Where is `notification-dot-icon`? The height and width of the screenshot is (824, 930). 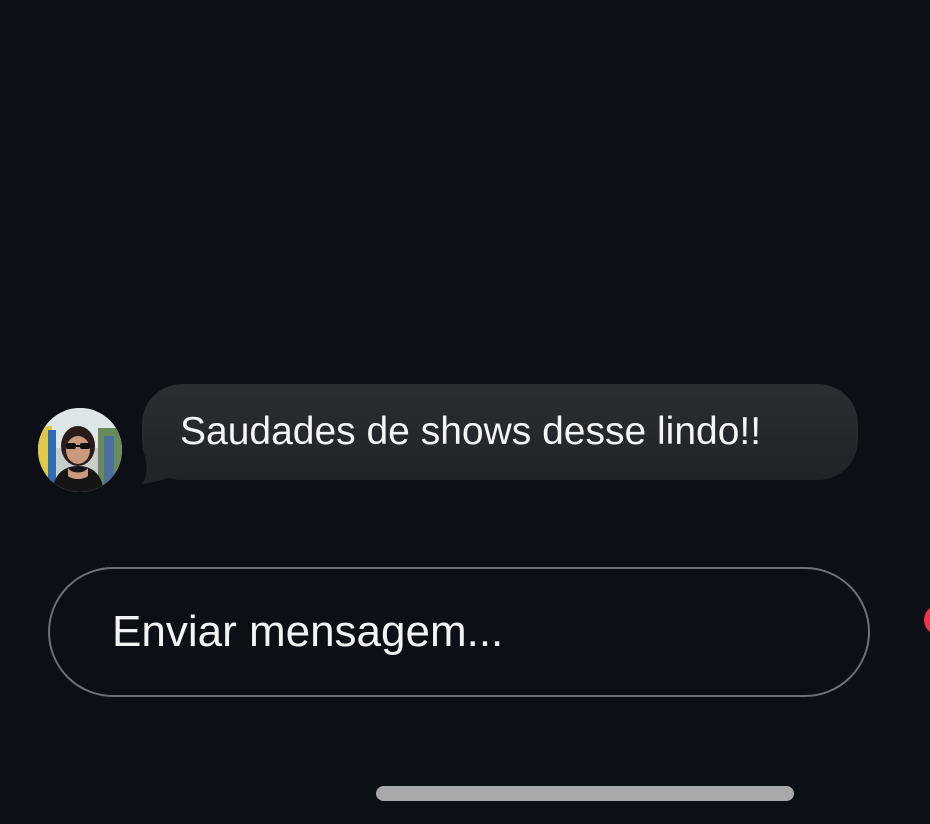
notification-dot-icon is located at coordinates (927, 620).